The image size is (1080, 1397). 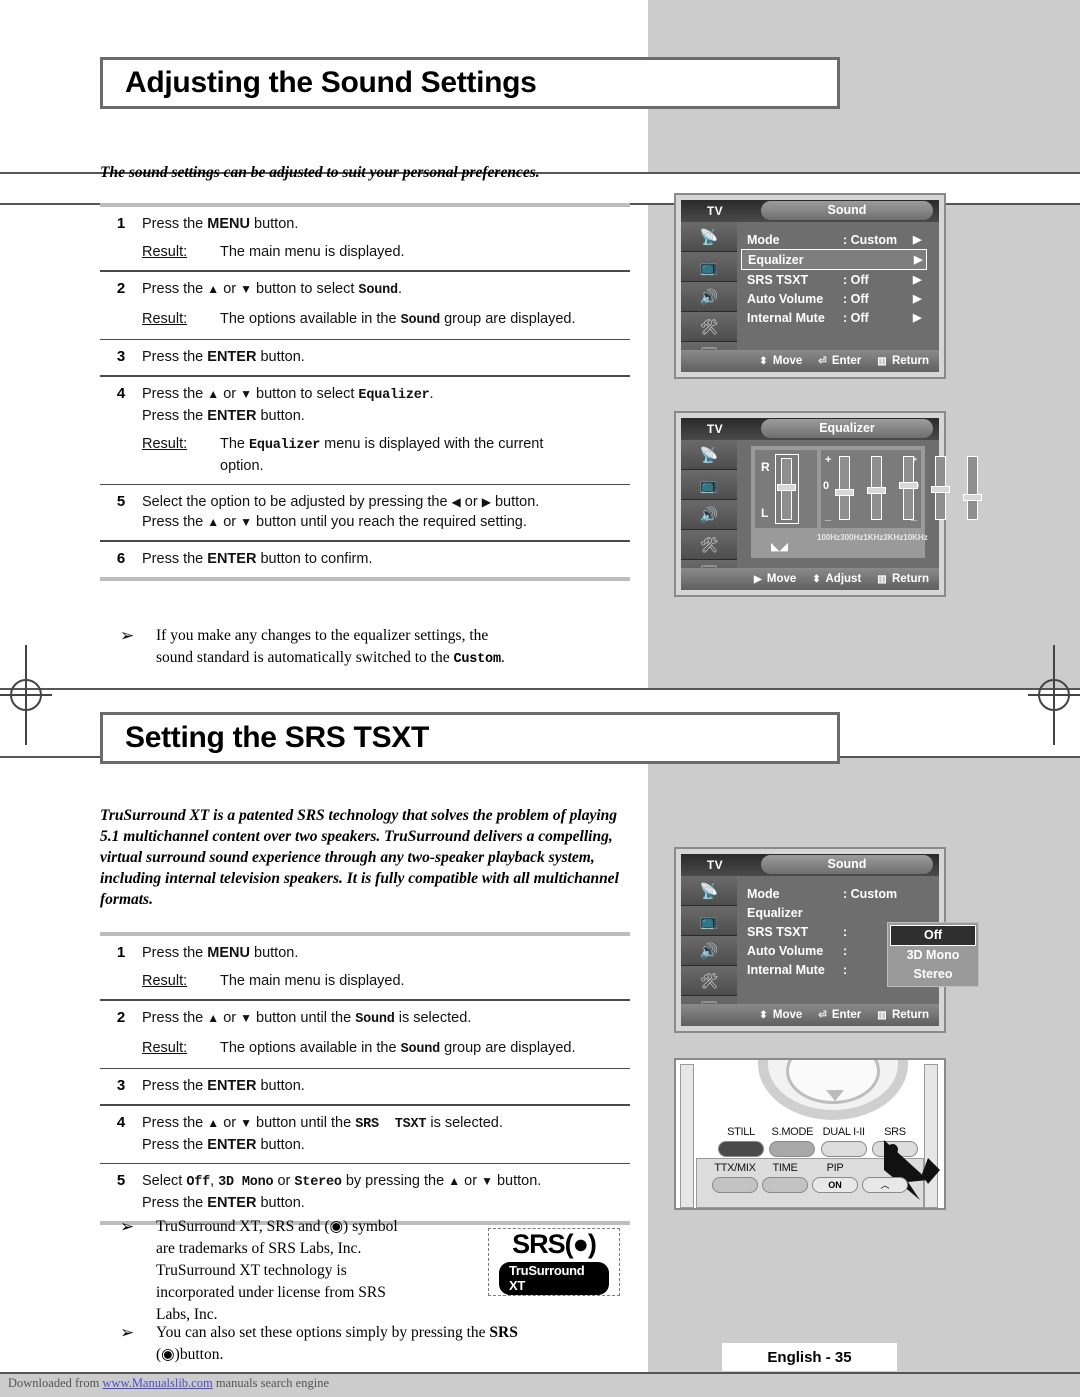 I want to click on osd-row-equalizer: Equalizer, so click(x=838, y=912).